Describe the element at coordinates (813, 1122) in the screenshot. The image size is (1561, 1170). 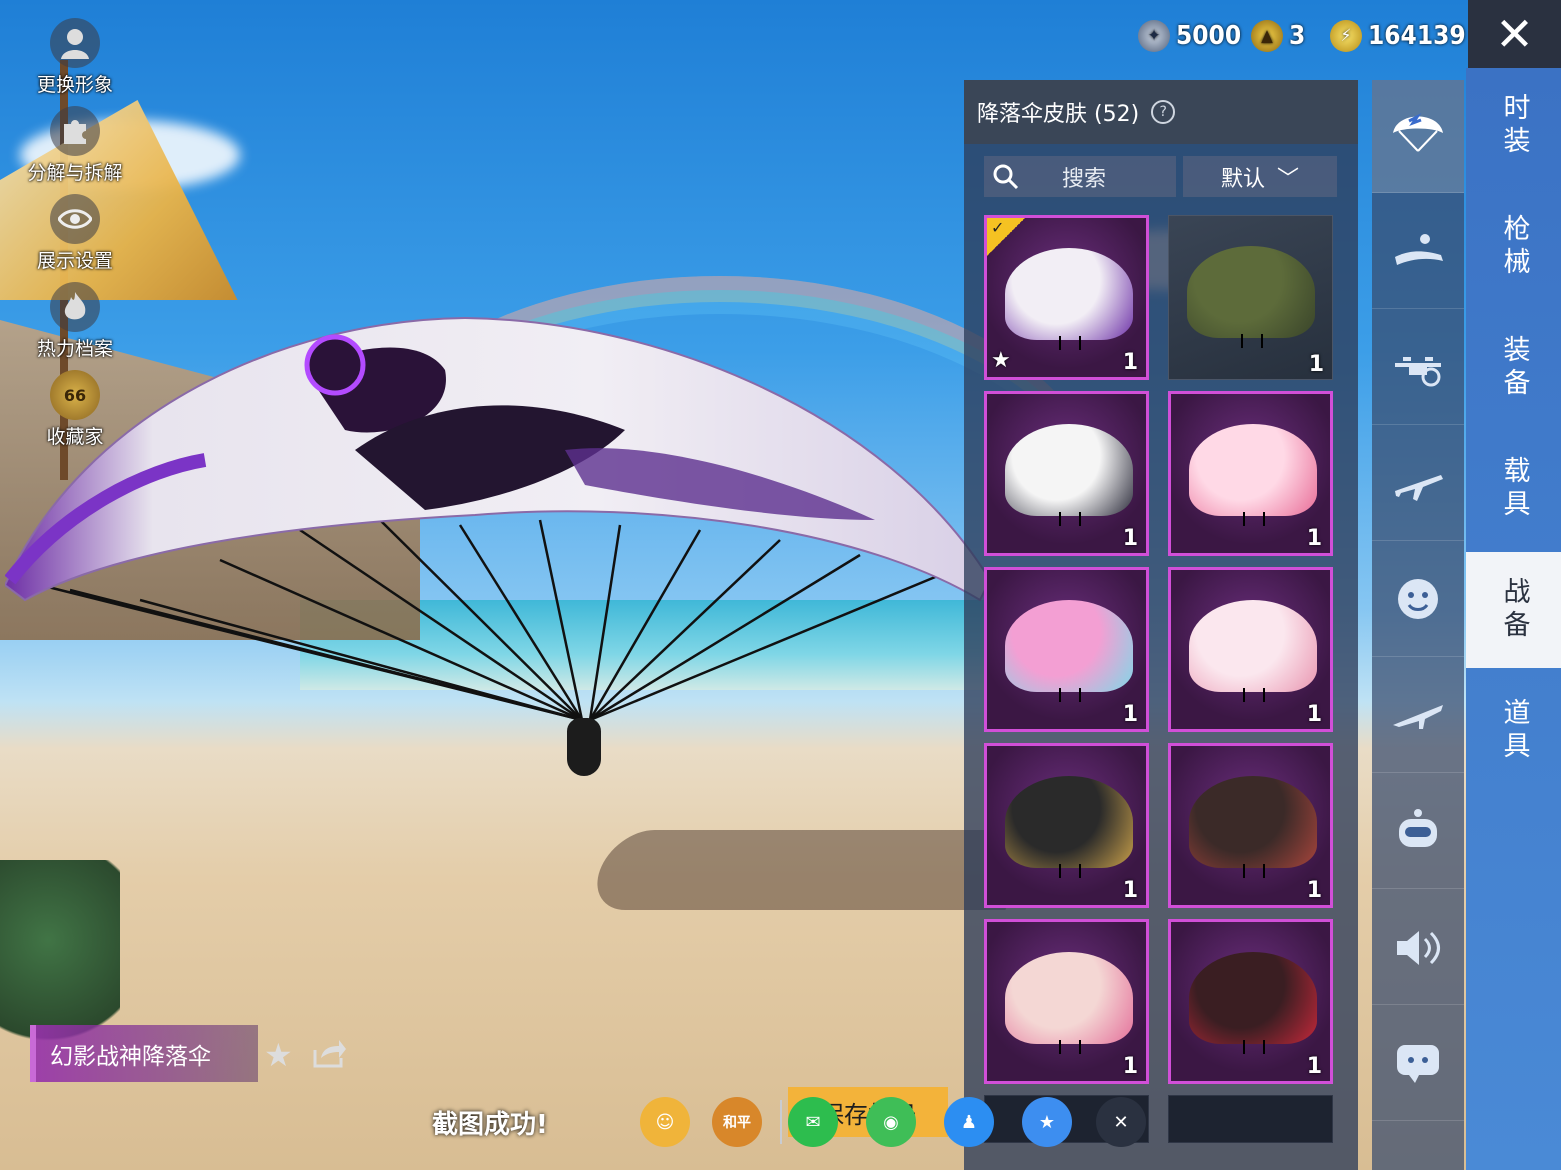
I see `share-wechat-icon: ✉` at that location.